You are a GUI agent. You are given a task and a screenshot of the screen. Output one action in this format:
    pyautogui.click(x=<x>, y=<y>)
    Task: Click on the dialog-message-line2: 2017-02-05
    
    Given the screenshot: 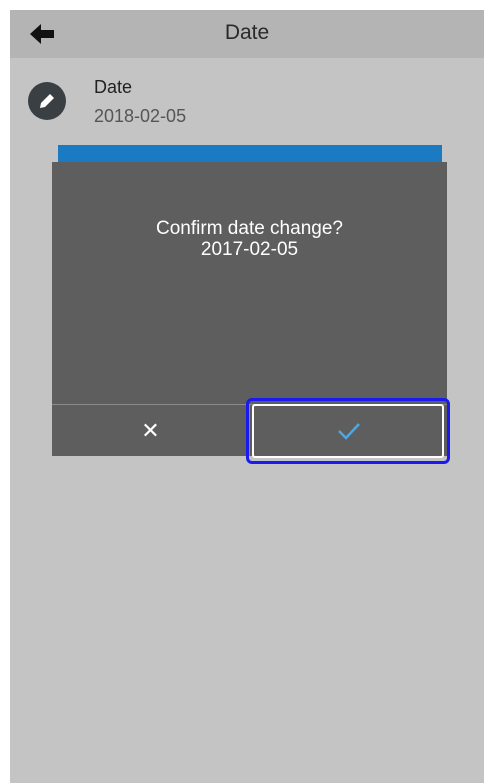 What is the action you would take?
    pyautogui.click(x=249, y=249)
    